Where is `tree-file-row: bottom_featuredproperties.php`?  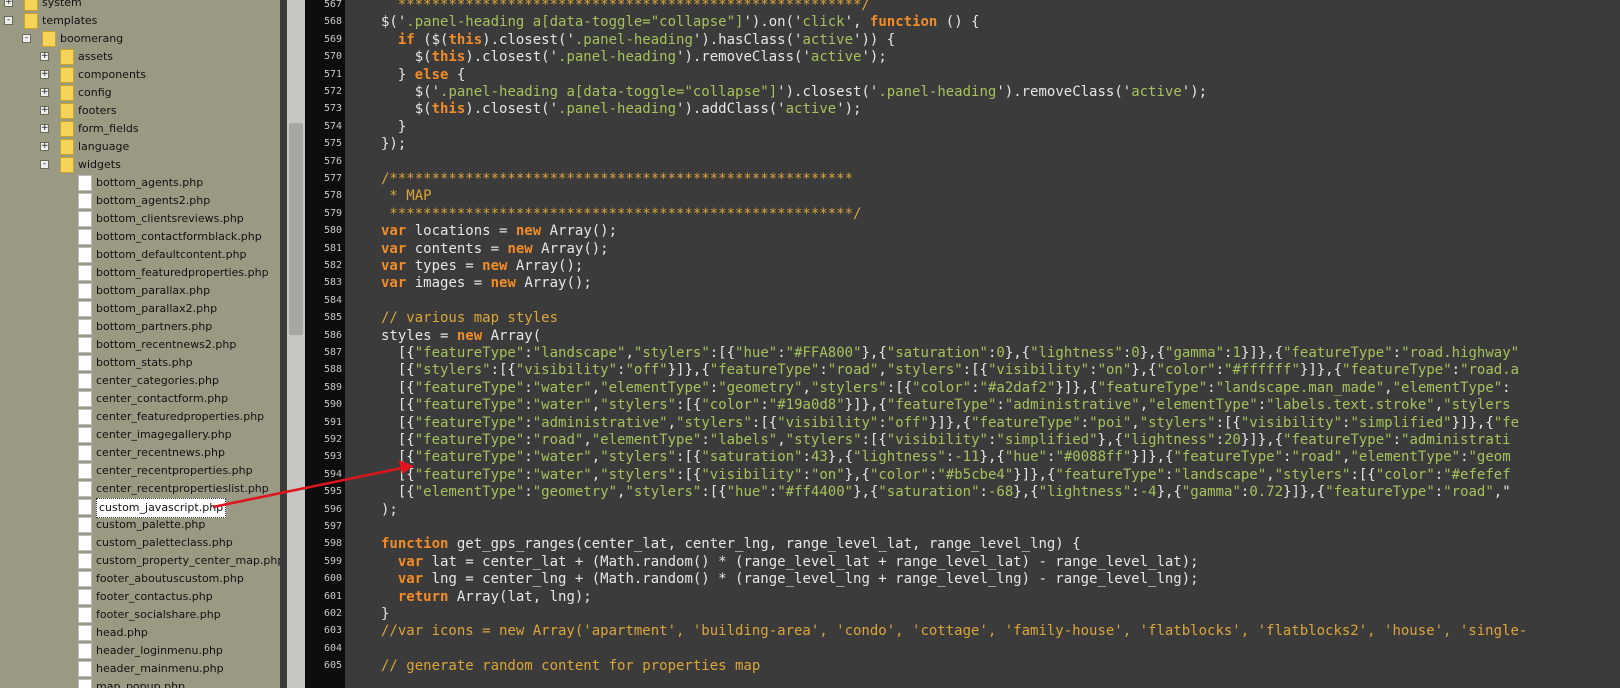 tree-file-row: bottom_featuredproperties.php is located at coordinates (140, 273).